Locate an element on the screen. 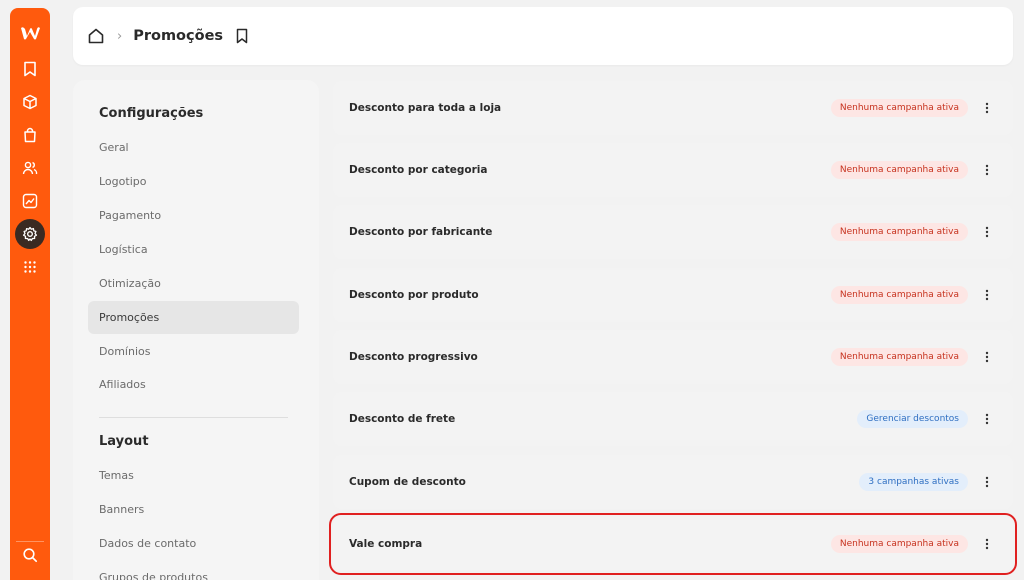  promo-title: Vale compra is located at coordinates (386, 544).